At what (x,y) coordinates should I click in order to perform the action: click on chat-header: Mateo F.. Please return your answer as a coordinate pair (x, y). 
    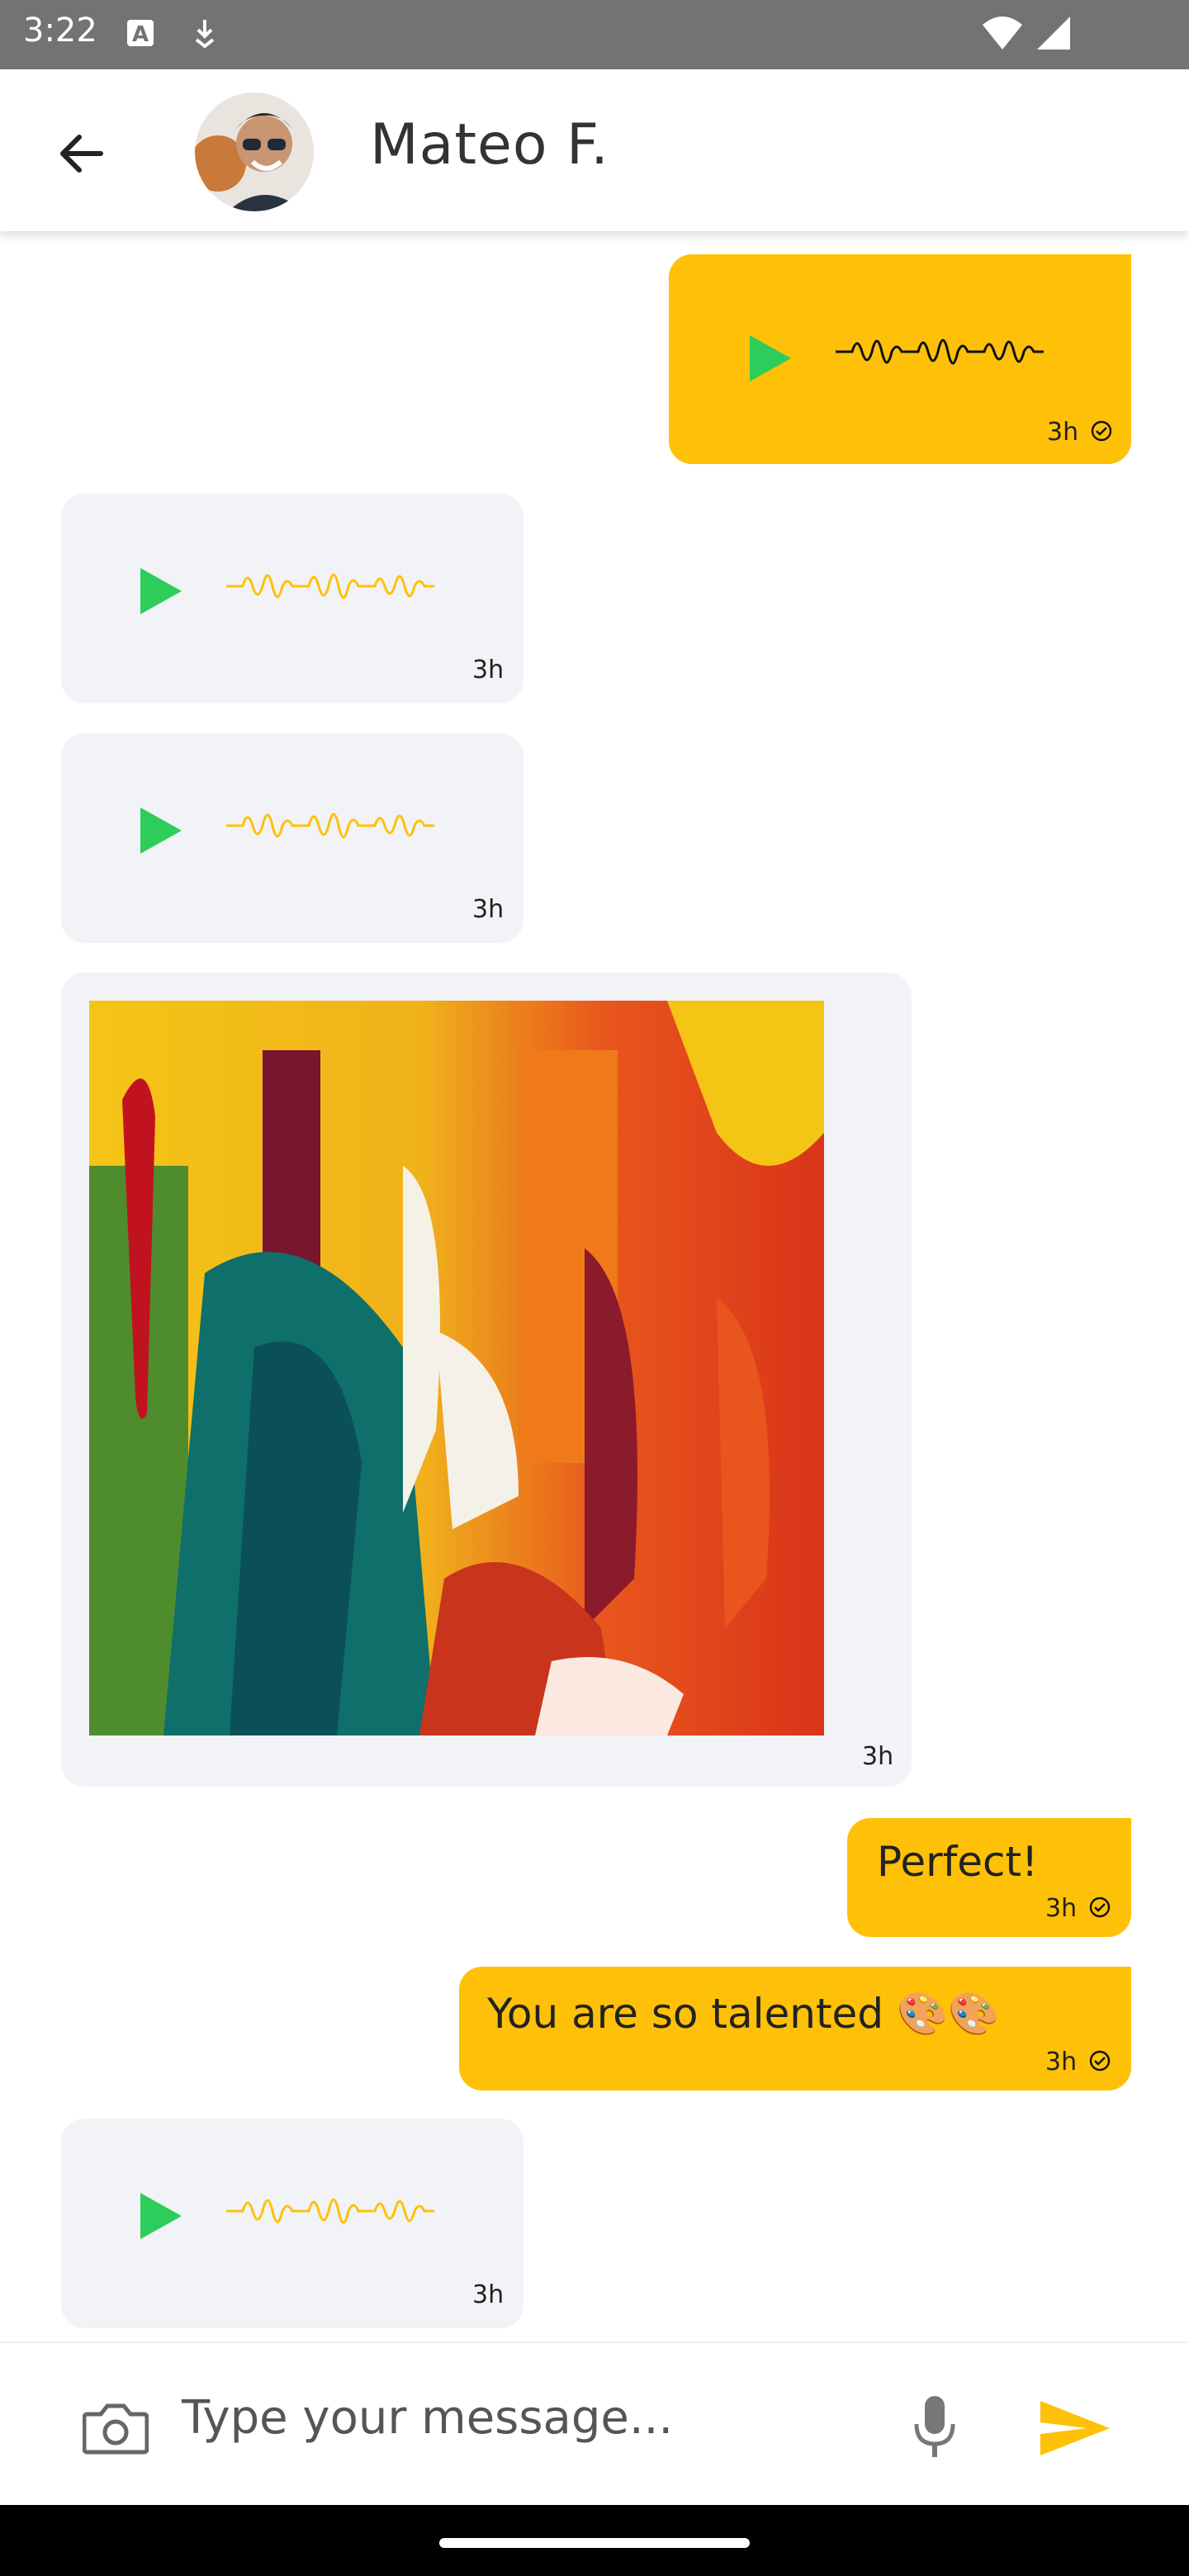
    Looking at the image, I should click on (594, 150).